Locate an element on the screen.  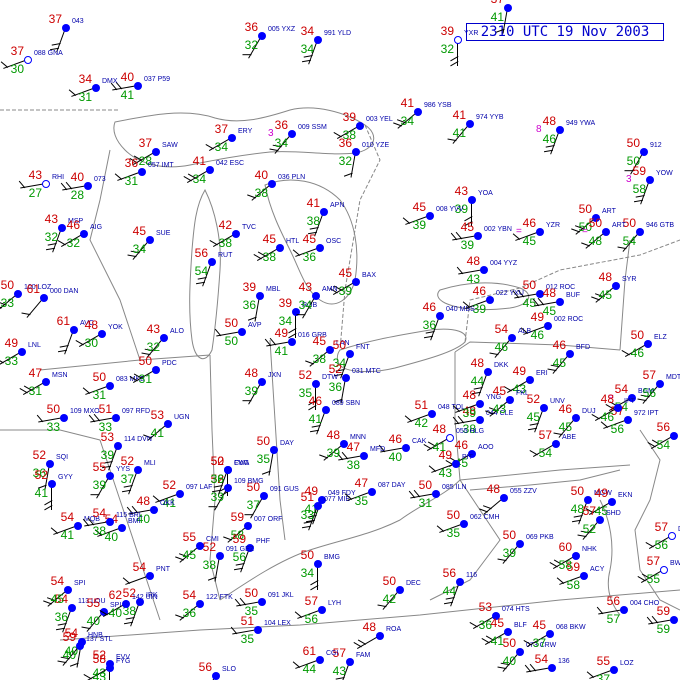
temperature-value: 52 is located at coordinates (305, 375).